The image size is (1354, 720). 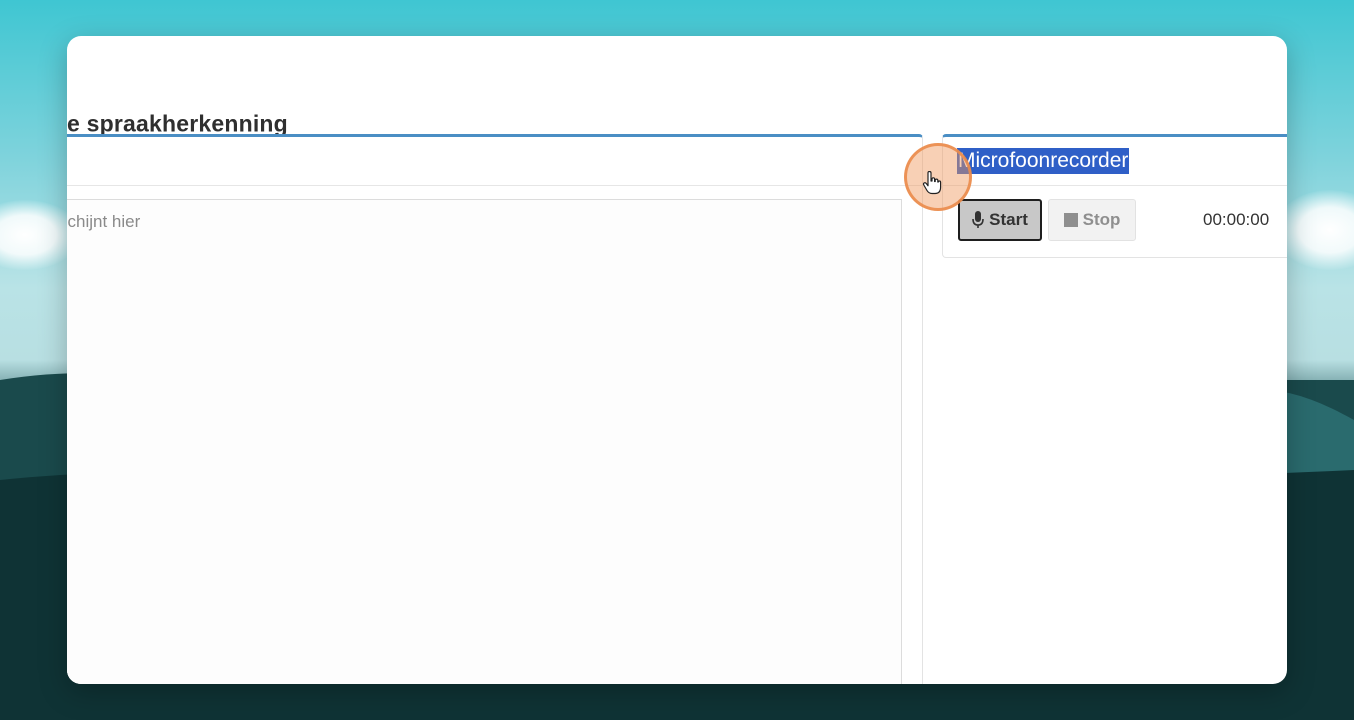 What do you see at coordinates (1070, 220) in the screenshot?
I see `stop-square-icon` at bounding box center [1070, 220].